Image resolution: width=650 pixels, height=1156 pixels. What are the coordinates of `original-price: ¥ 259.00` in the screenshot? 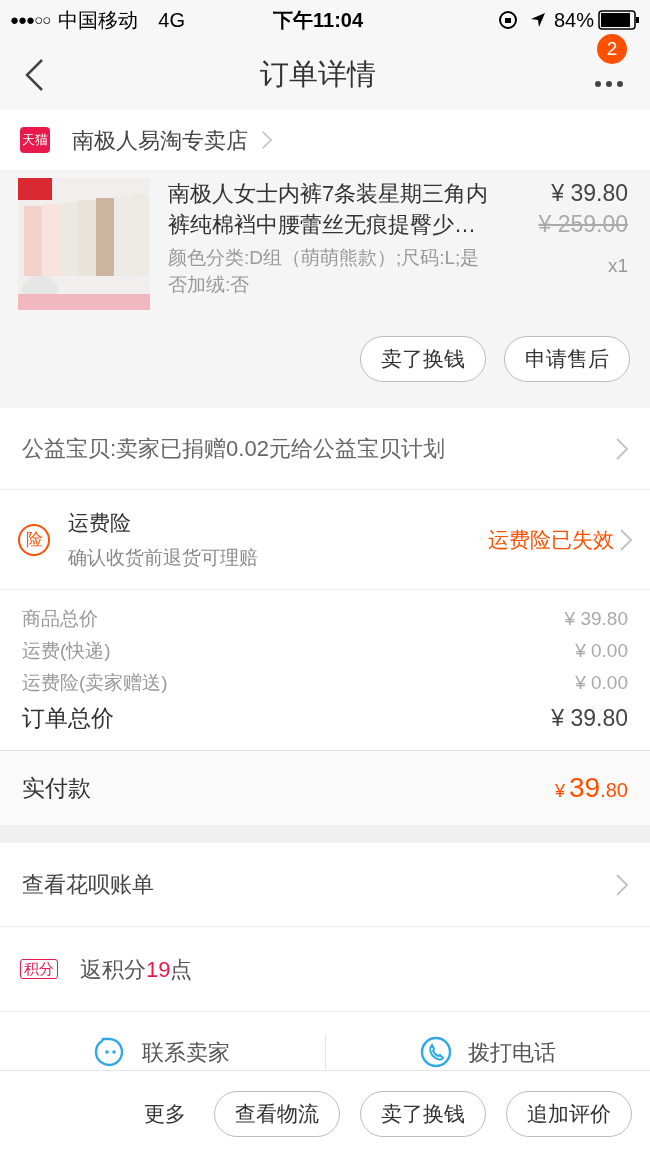 It's located at (583, 224).